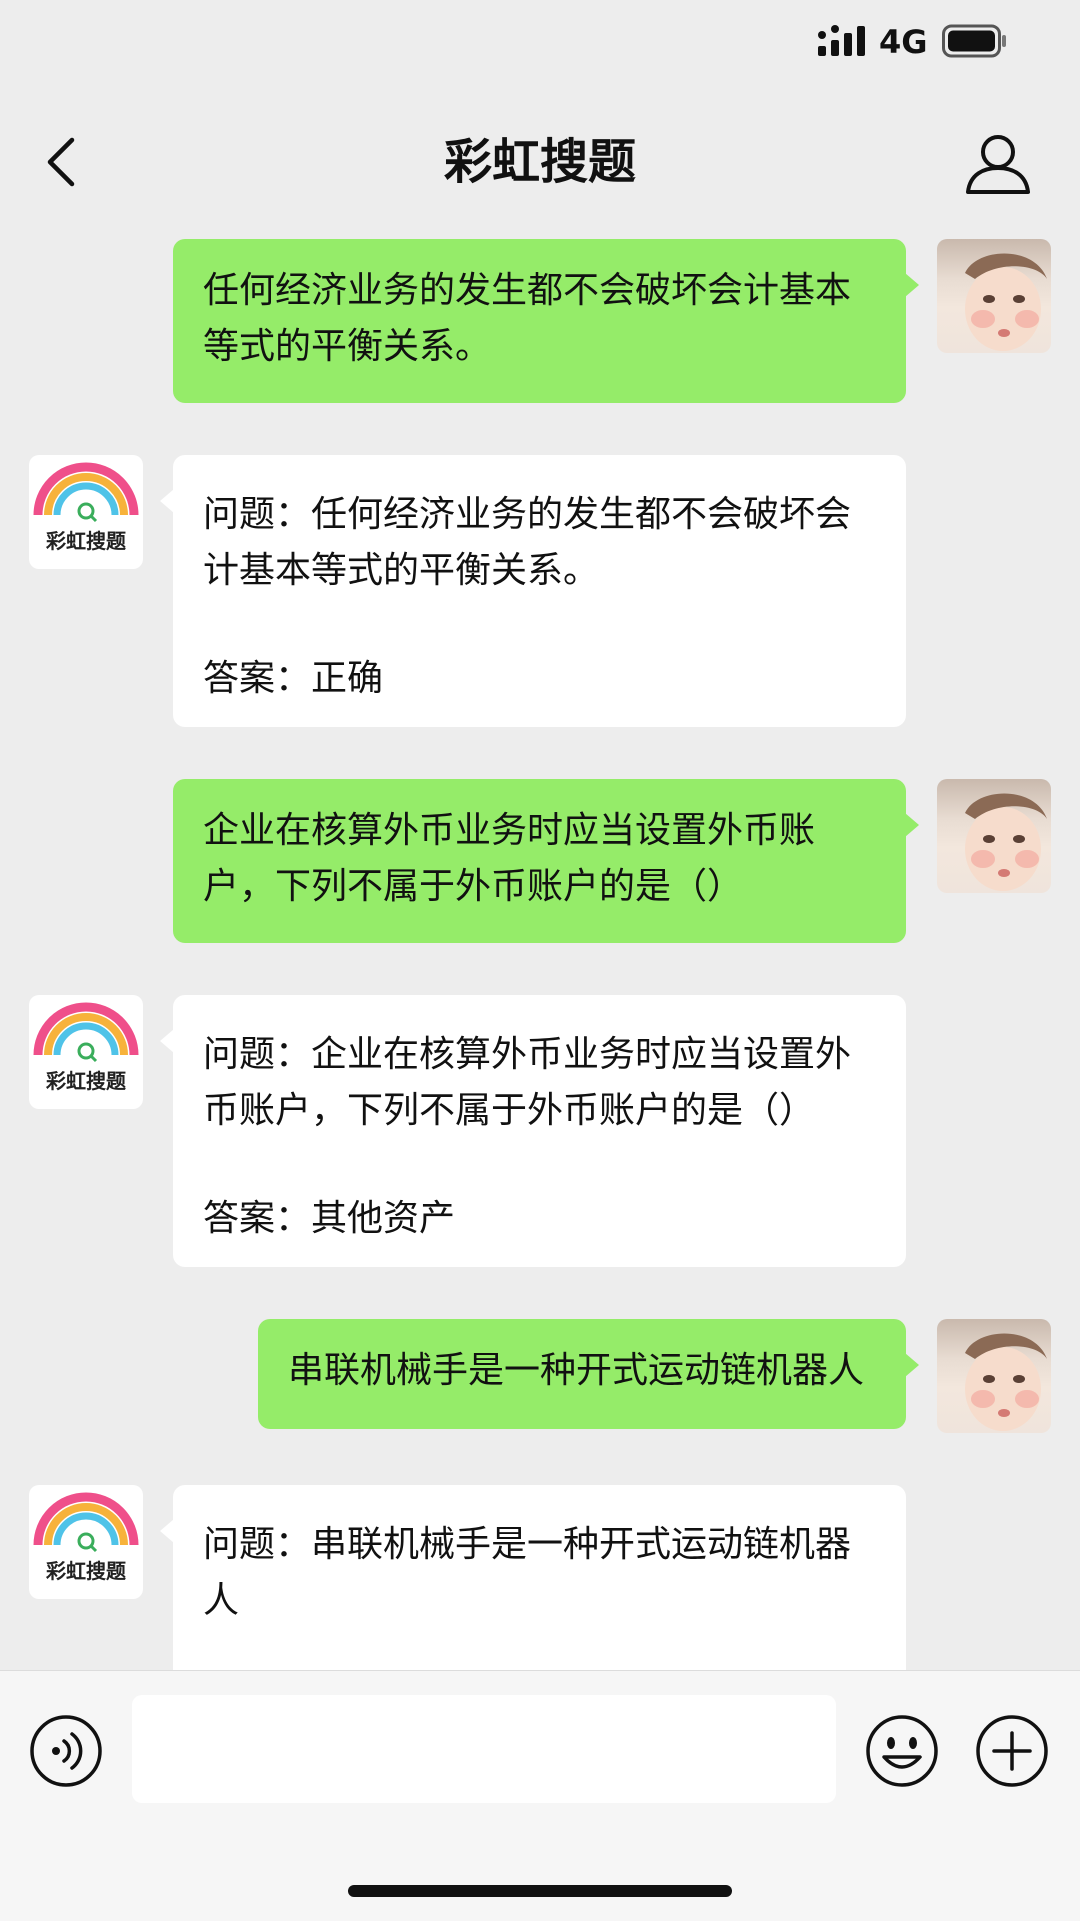  I want to click on user-bubble: 任何经济业务的发生都不会破坏会计基本等式的平衡关系。, so click(546, 321).